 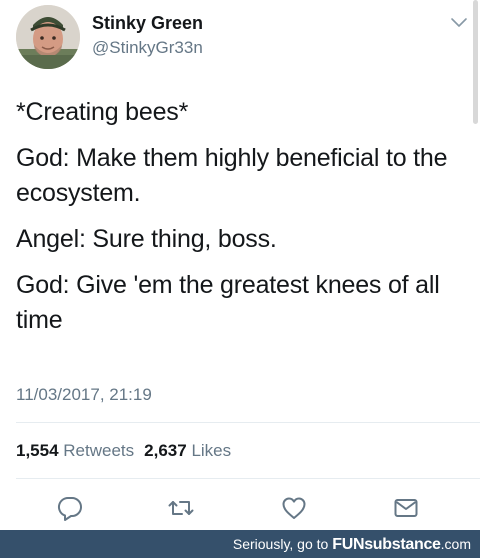 I want to click on like-icon, so click(x=294, y=508).